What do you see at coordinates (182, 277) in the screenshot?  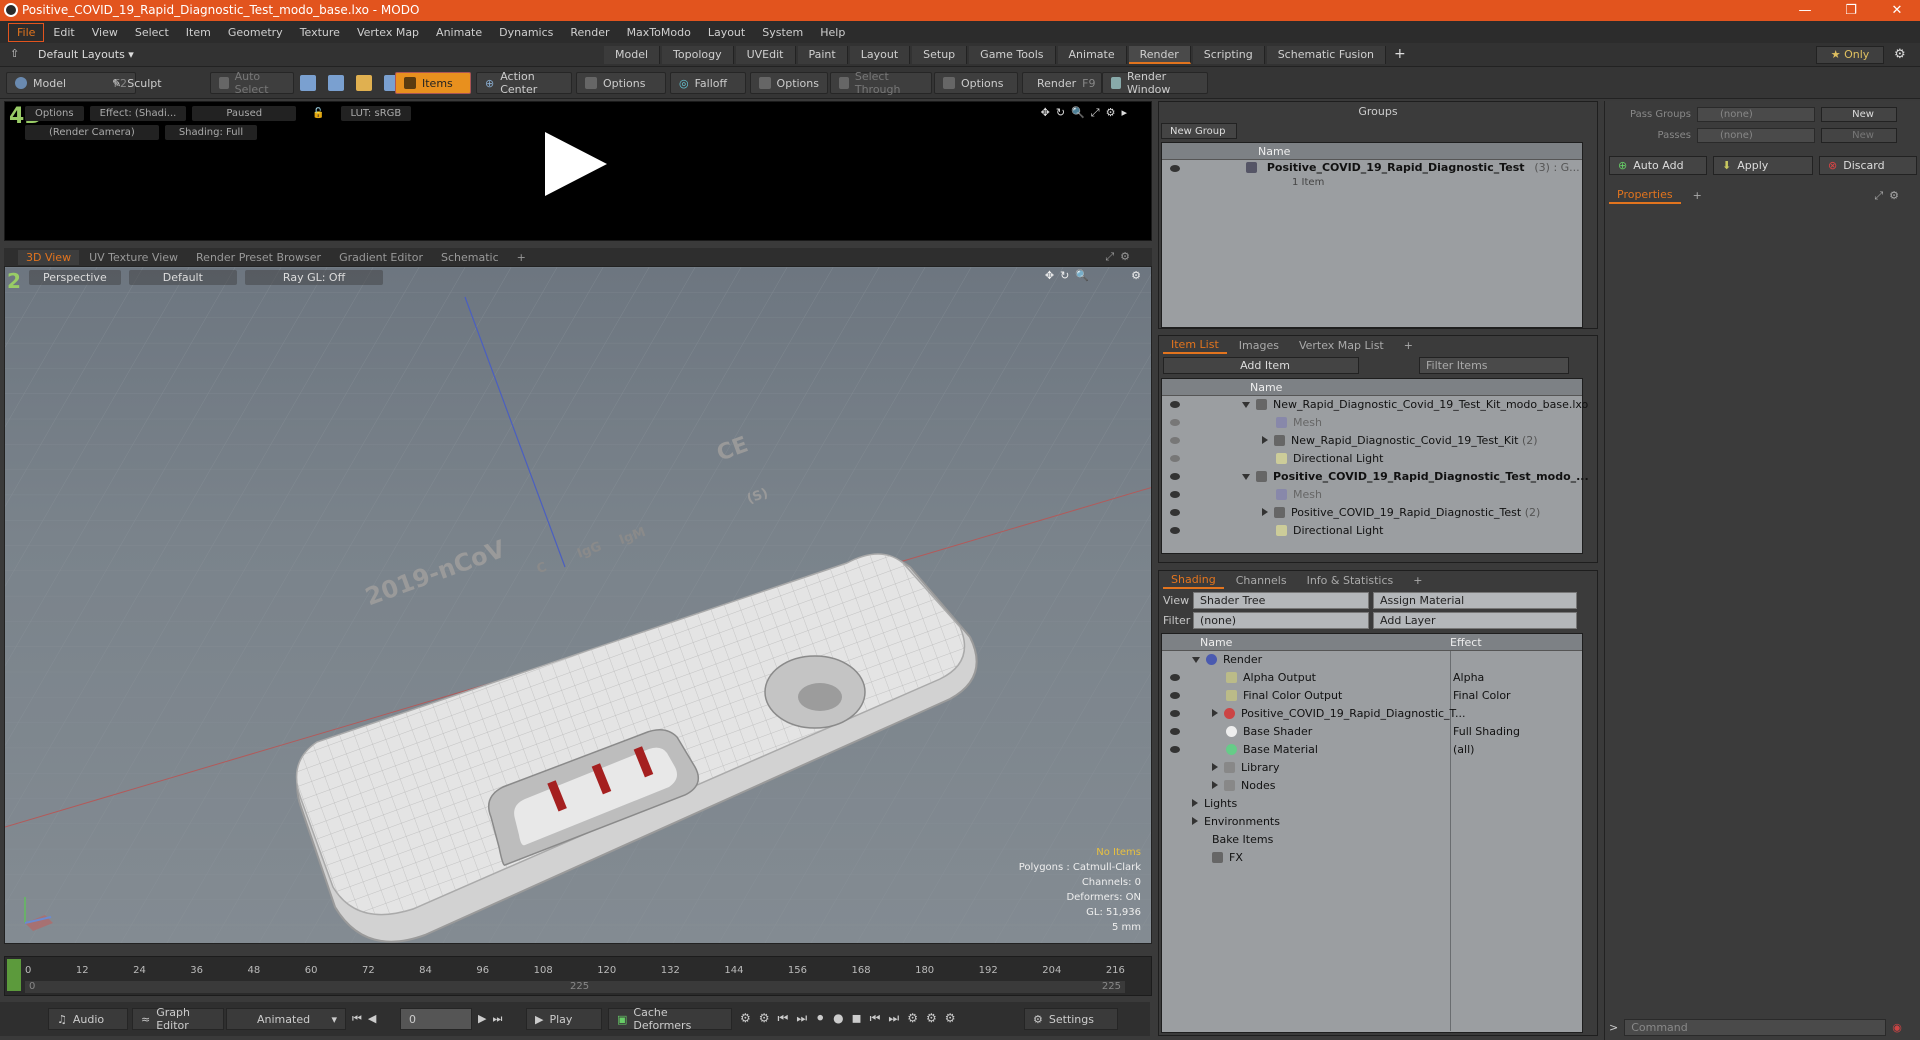 I see `view-style: Default` at bounding box center [182, 277].